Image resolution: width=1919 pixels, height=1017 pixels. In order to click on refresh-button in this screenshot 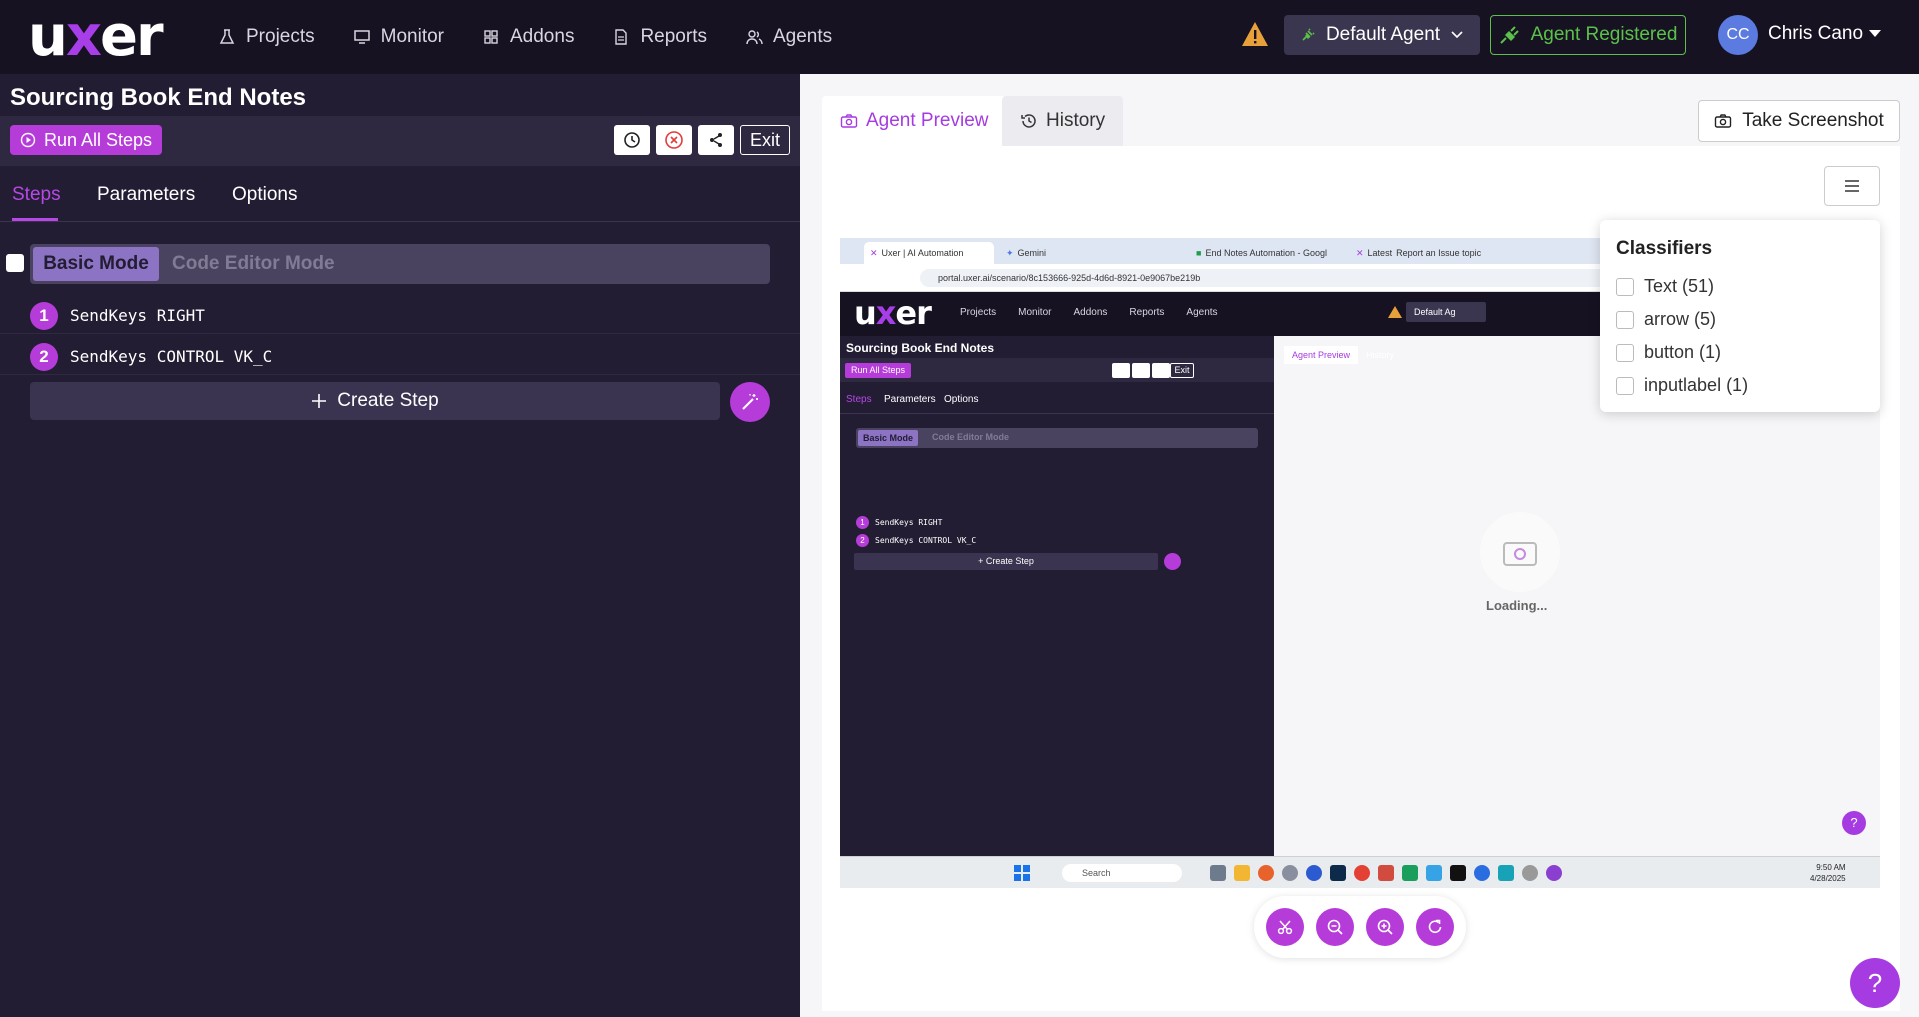, I will do `click(1435, 927)`.